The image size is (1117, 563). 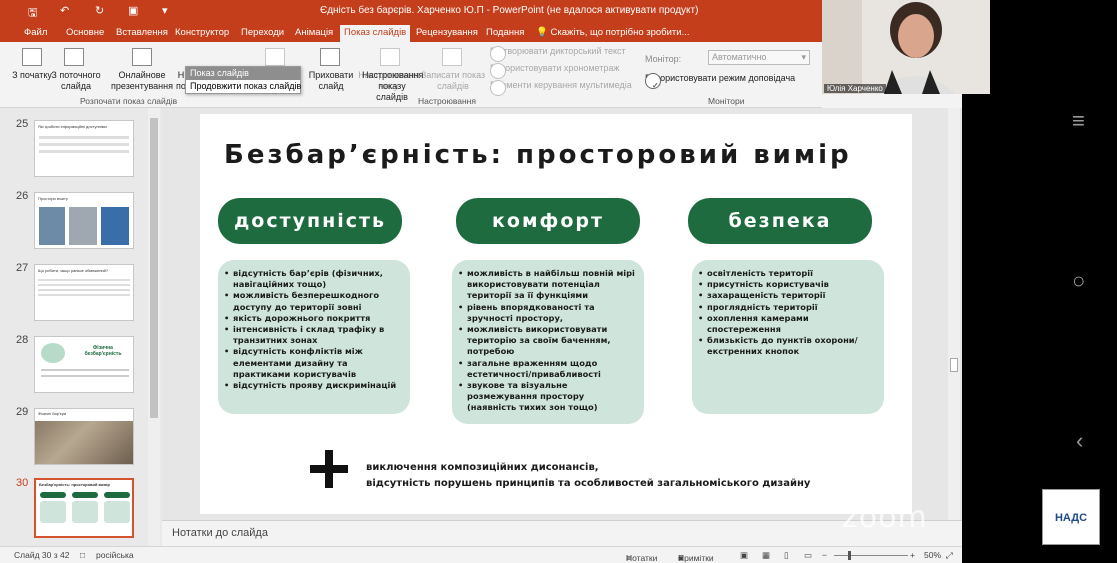 I want to click on sorter-view-icon: ▦, so click(x=766, y=555).